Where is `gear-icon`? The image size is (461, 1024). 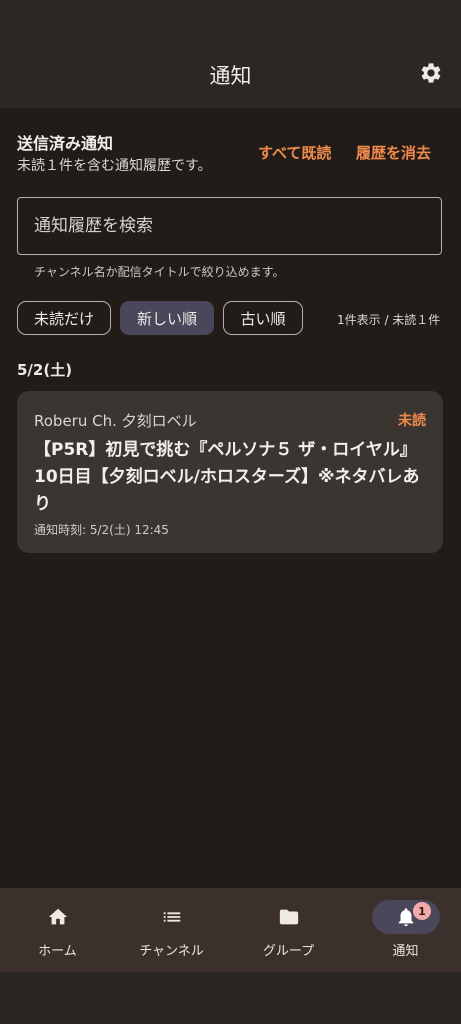 gear-icon is located at coordinates (431, 73).